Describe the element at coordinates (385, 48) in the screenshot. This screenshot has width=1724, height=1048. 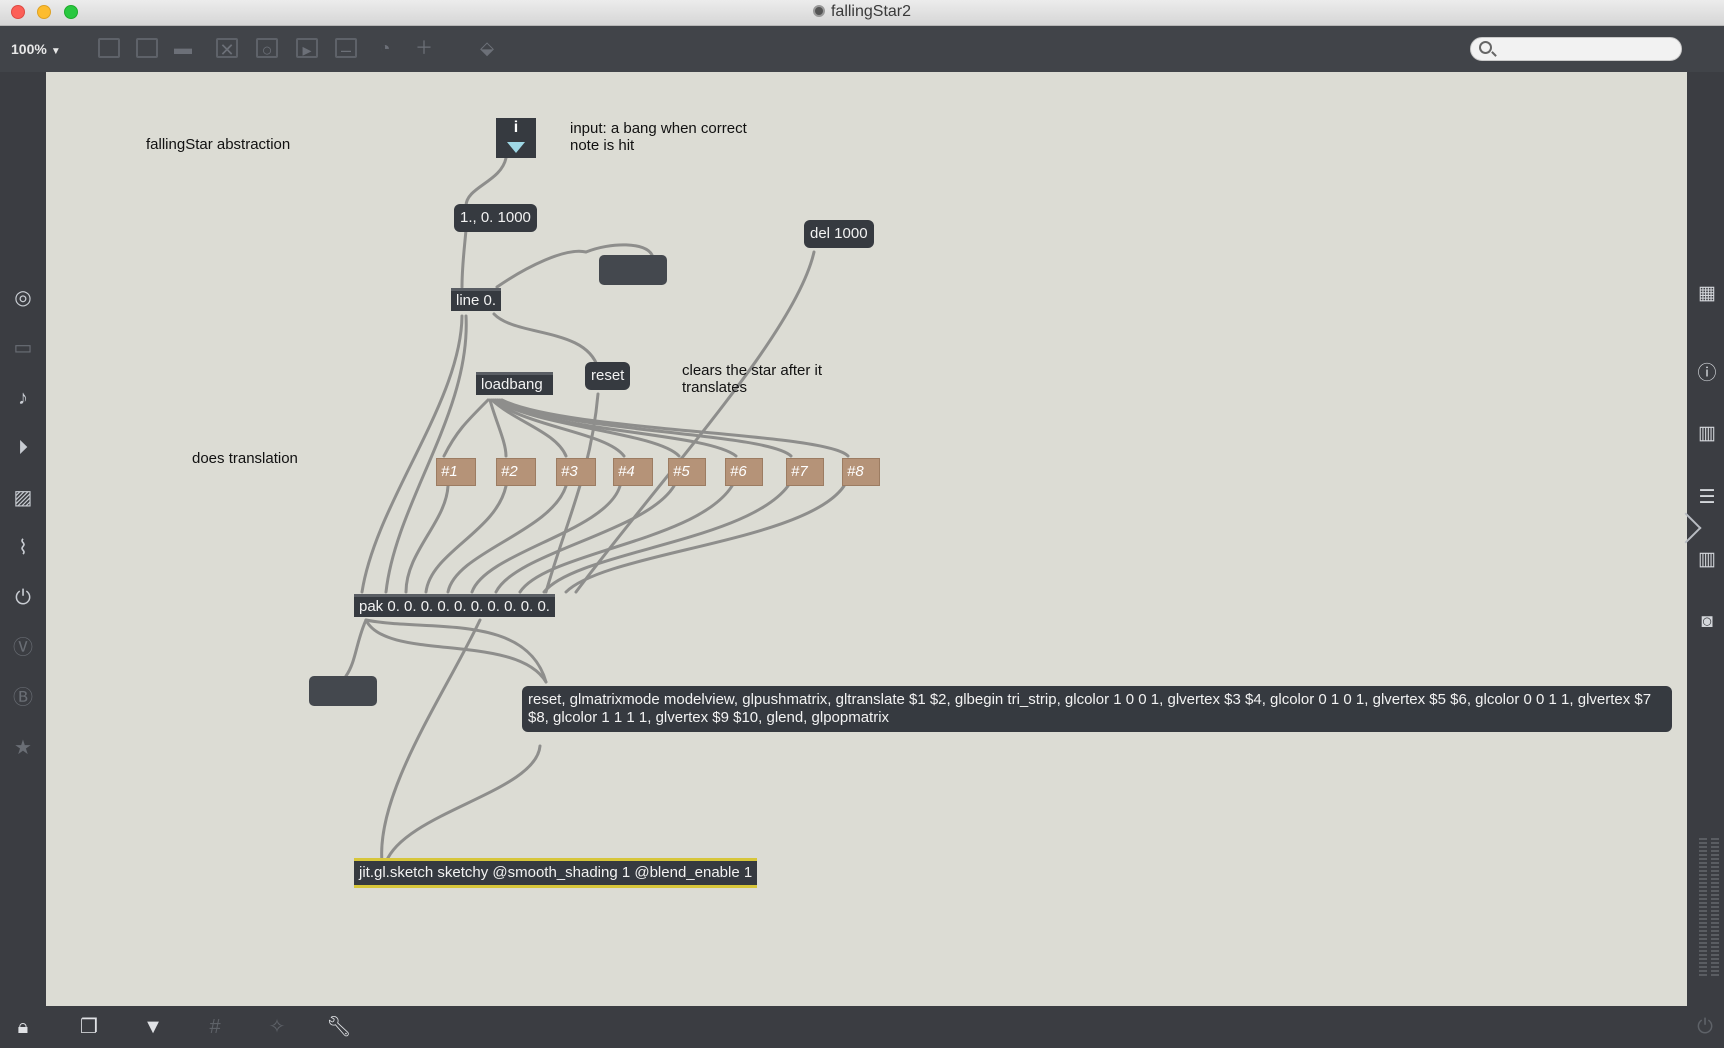
I see `dial-icon: ◔` at that location.